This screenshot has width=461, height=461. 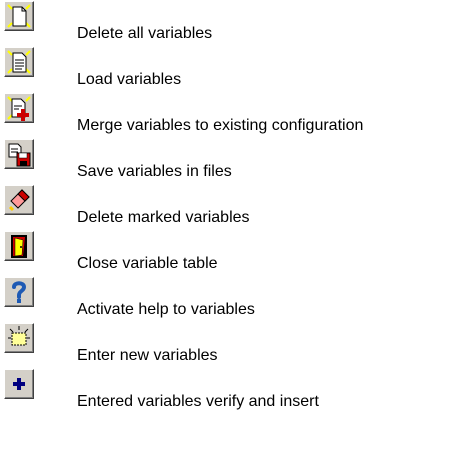 I want to click on close-table-button, so click(x=19, y=246).